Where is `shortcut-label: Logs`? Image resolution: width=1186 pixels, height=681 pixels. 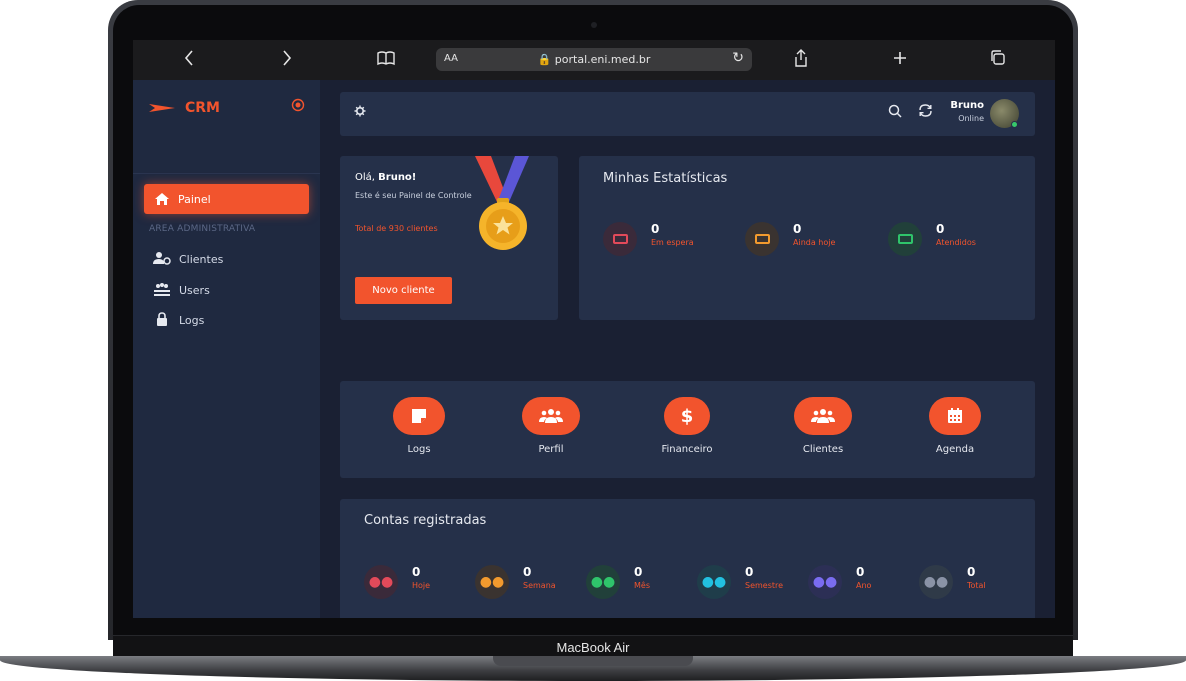 shortcut-label: Logs is located at coordinates (419, 449).